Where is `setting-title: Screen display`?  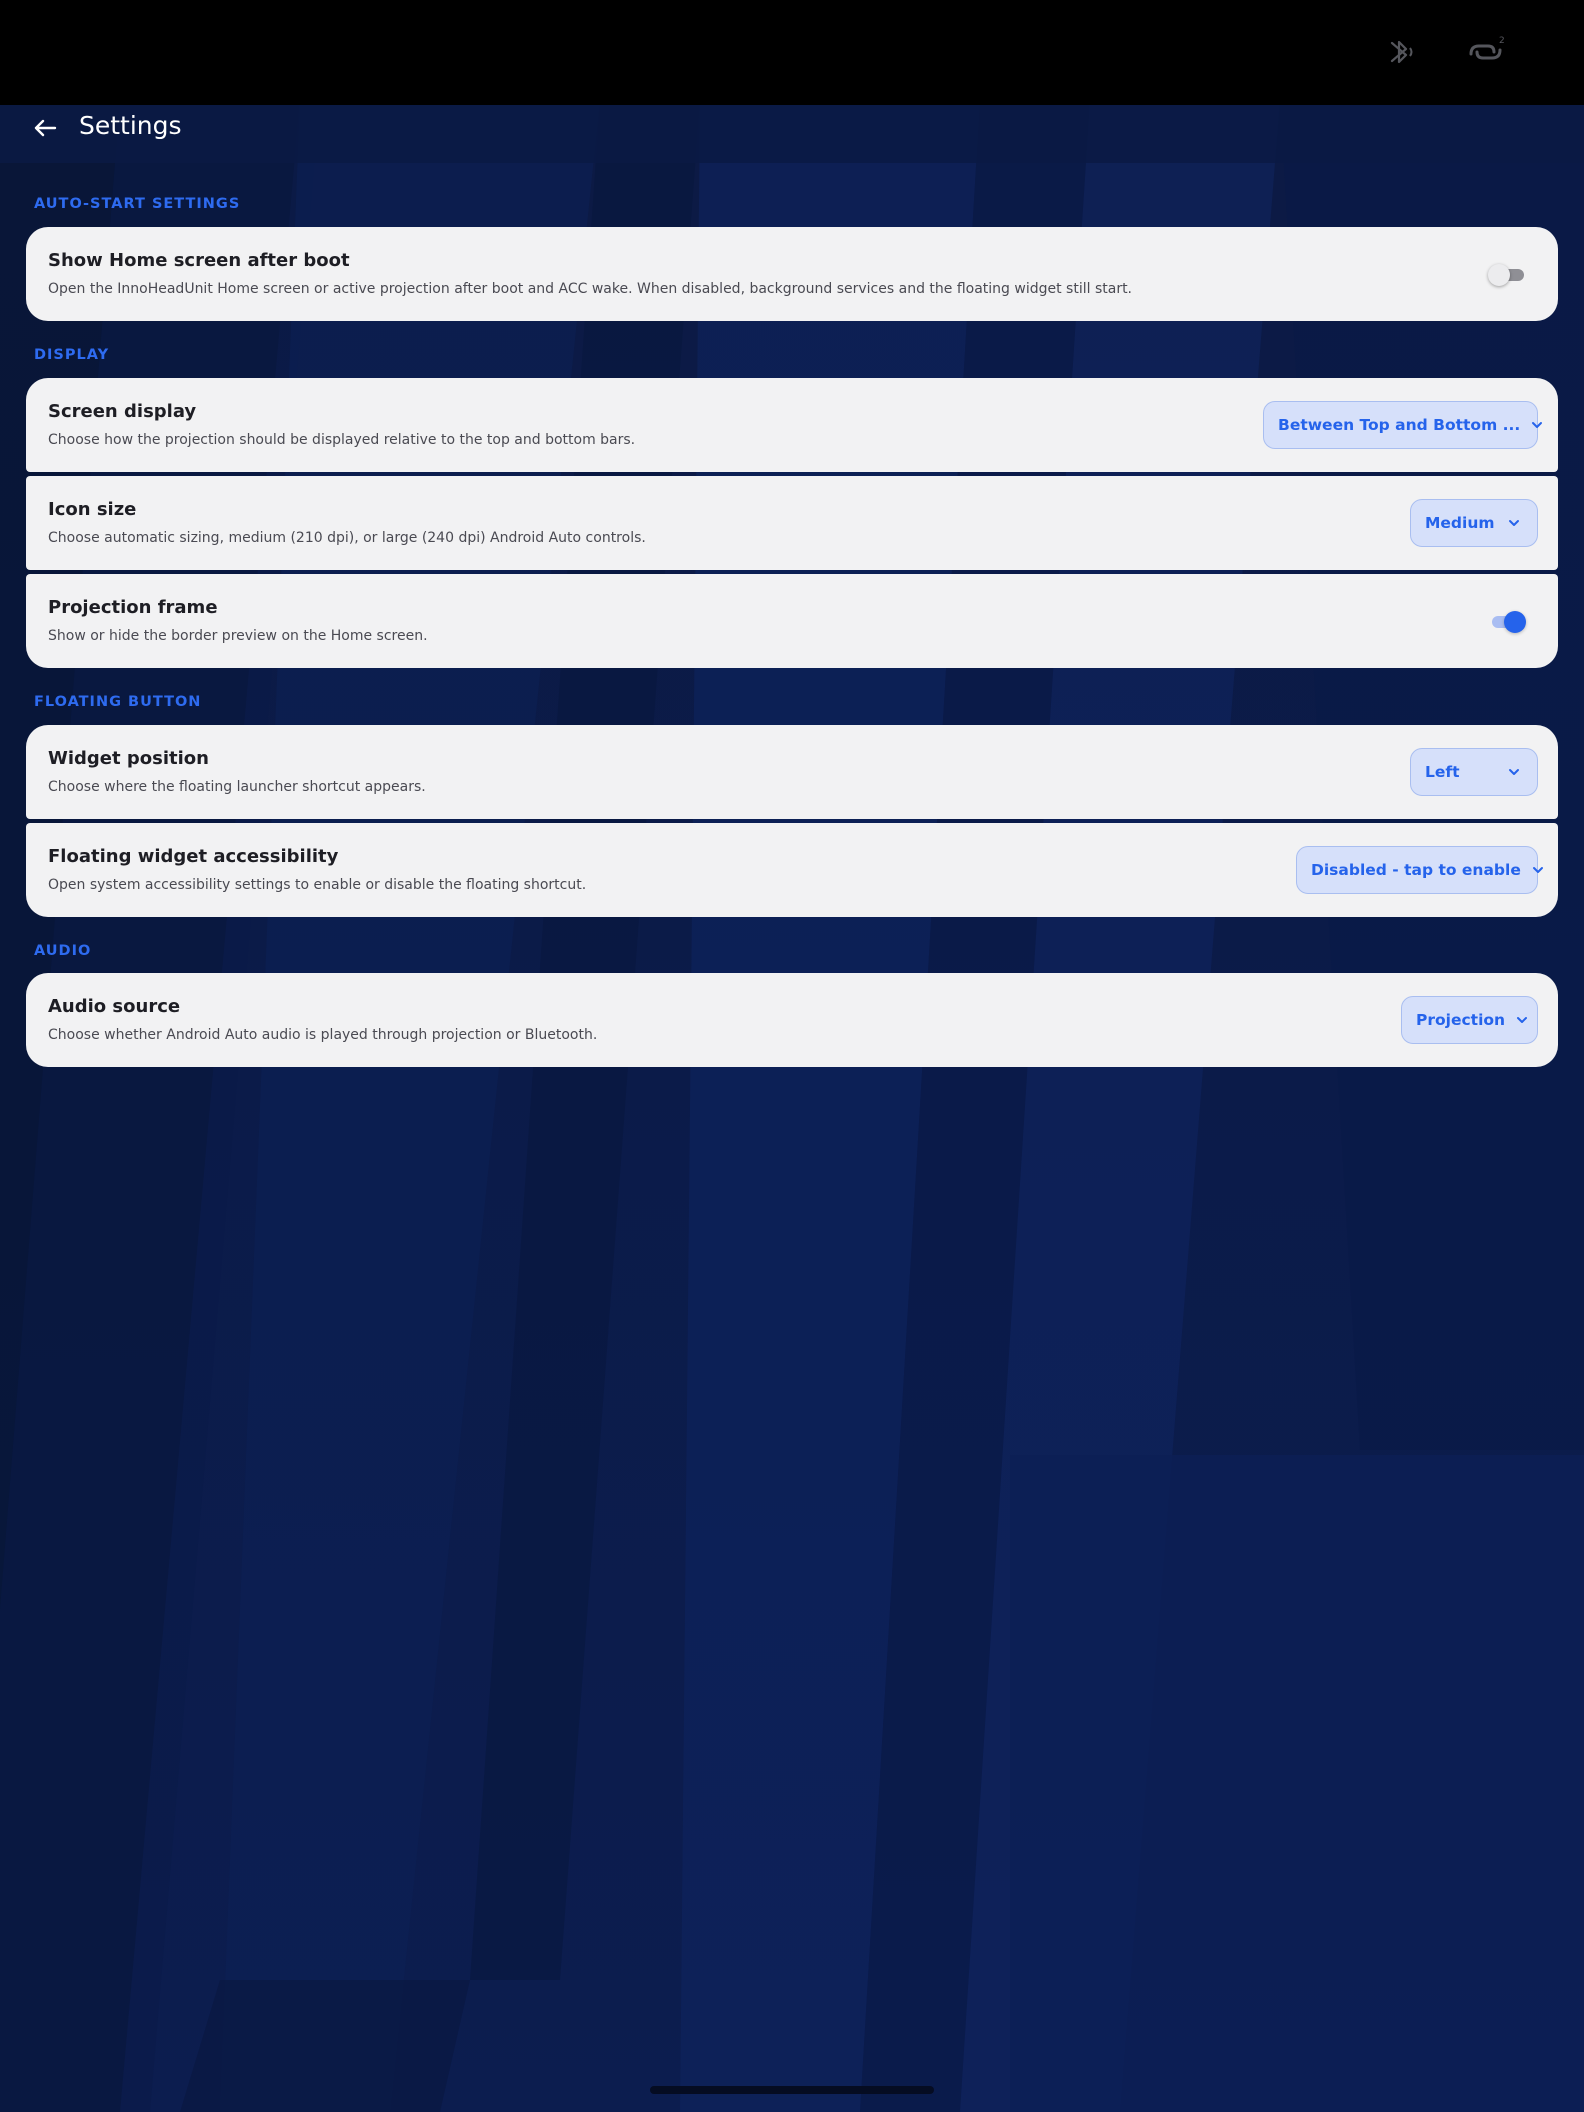
setting-title: Screen display is located at coordinates (122, 411).